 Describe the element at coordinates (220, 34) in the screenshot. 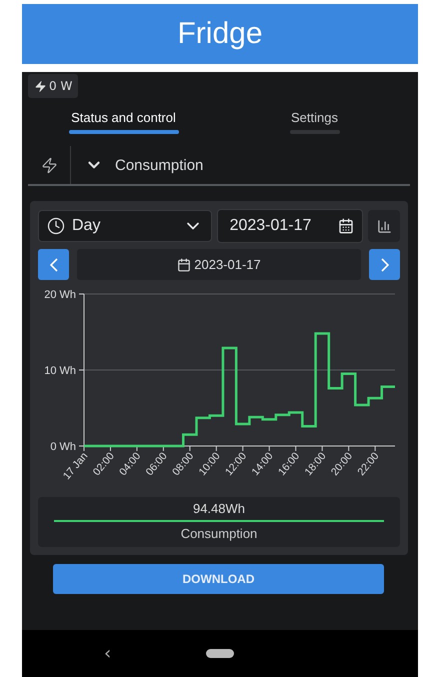

I see `app-title: Fridge` at that location.